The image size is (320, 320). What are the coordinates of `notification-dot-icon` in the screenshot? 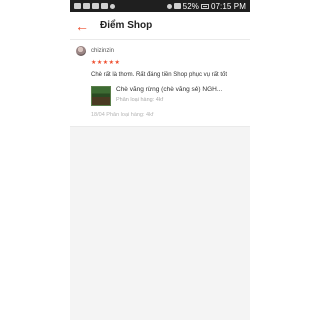 It's located at (112, 6).